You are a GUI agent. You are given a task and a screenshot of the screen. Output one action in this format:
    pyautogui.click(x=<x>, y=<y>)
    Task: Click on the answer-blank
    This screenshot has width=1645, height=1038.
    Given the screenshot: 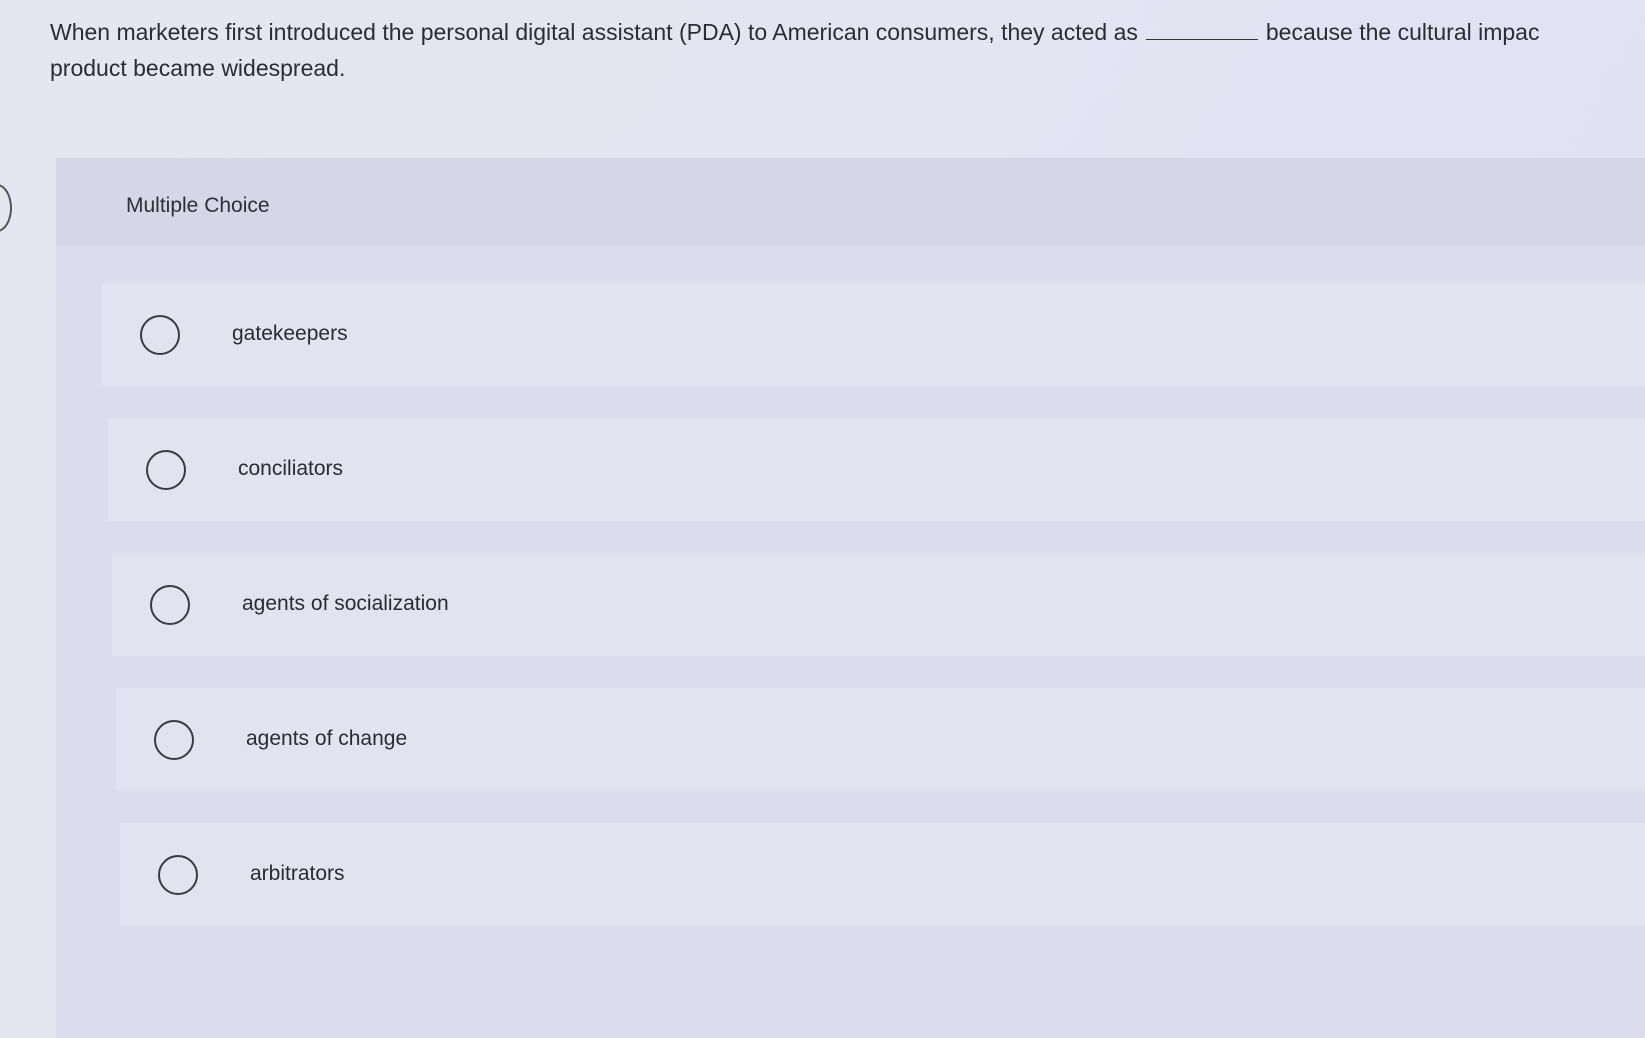 What is the action you would take?
    pyautogui.click(x=1201, y=39)
    